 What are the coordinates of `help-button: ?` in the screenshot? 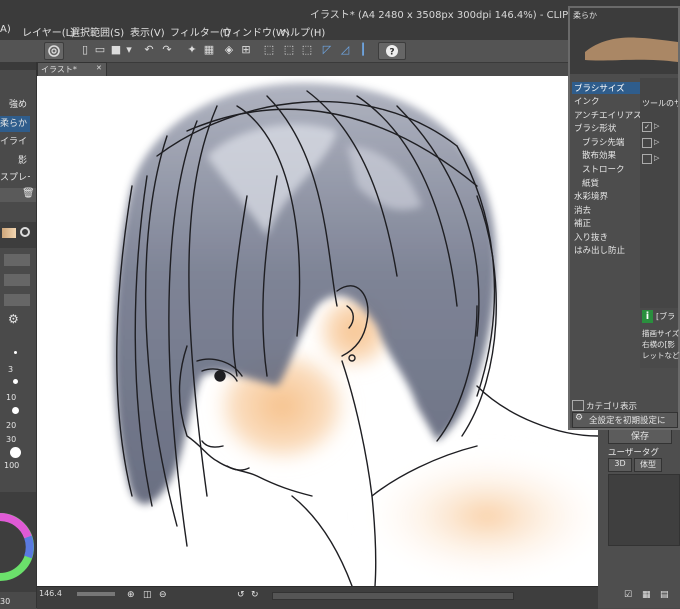 It's located at (392, 51).